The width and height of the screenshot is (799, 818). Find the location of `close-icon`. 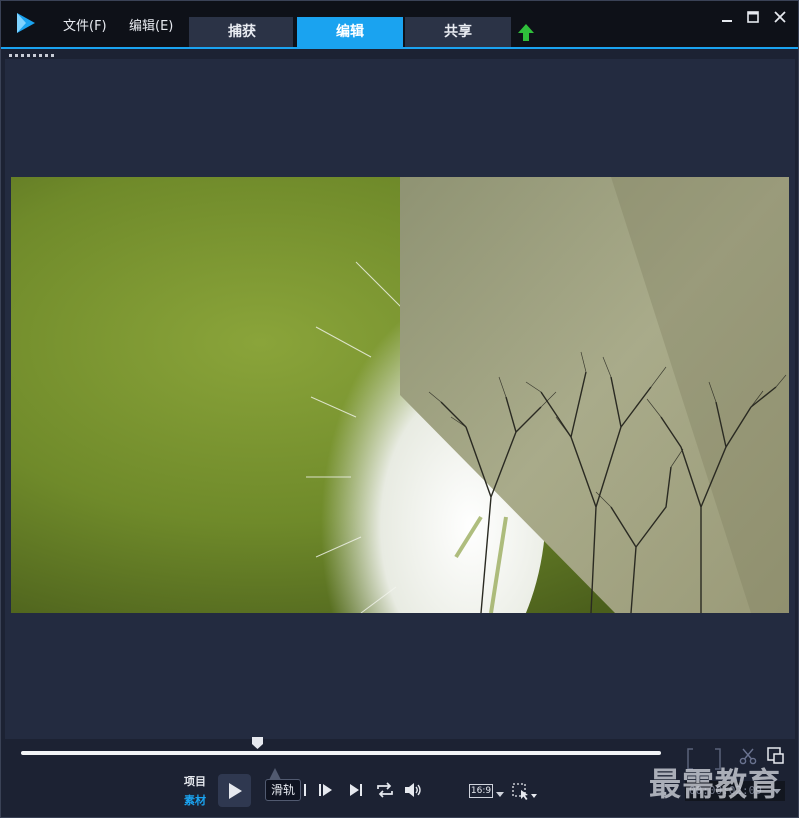

close-icon is located at coordinates (780, 17).